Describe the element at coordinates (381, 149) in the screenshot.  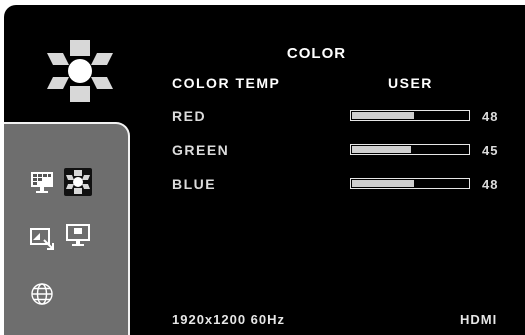
I see `green-slider-fill` at that location.